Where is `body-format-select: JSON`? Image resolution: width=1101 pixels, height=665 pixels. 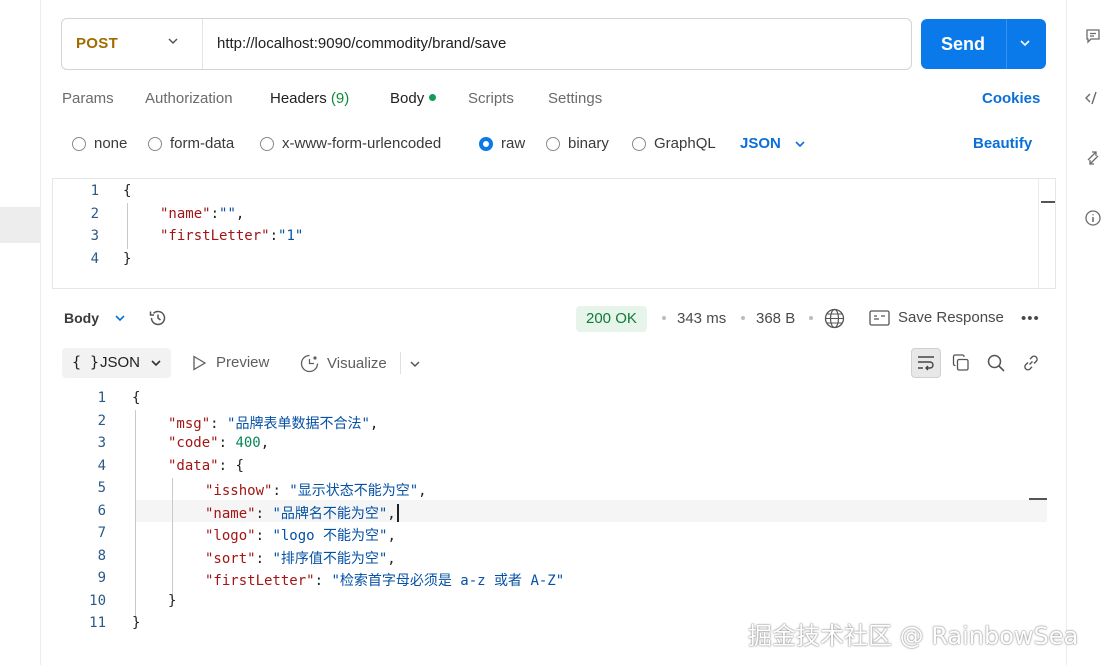 body-format-select: JSON is located at coordinates (773, 143).